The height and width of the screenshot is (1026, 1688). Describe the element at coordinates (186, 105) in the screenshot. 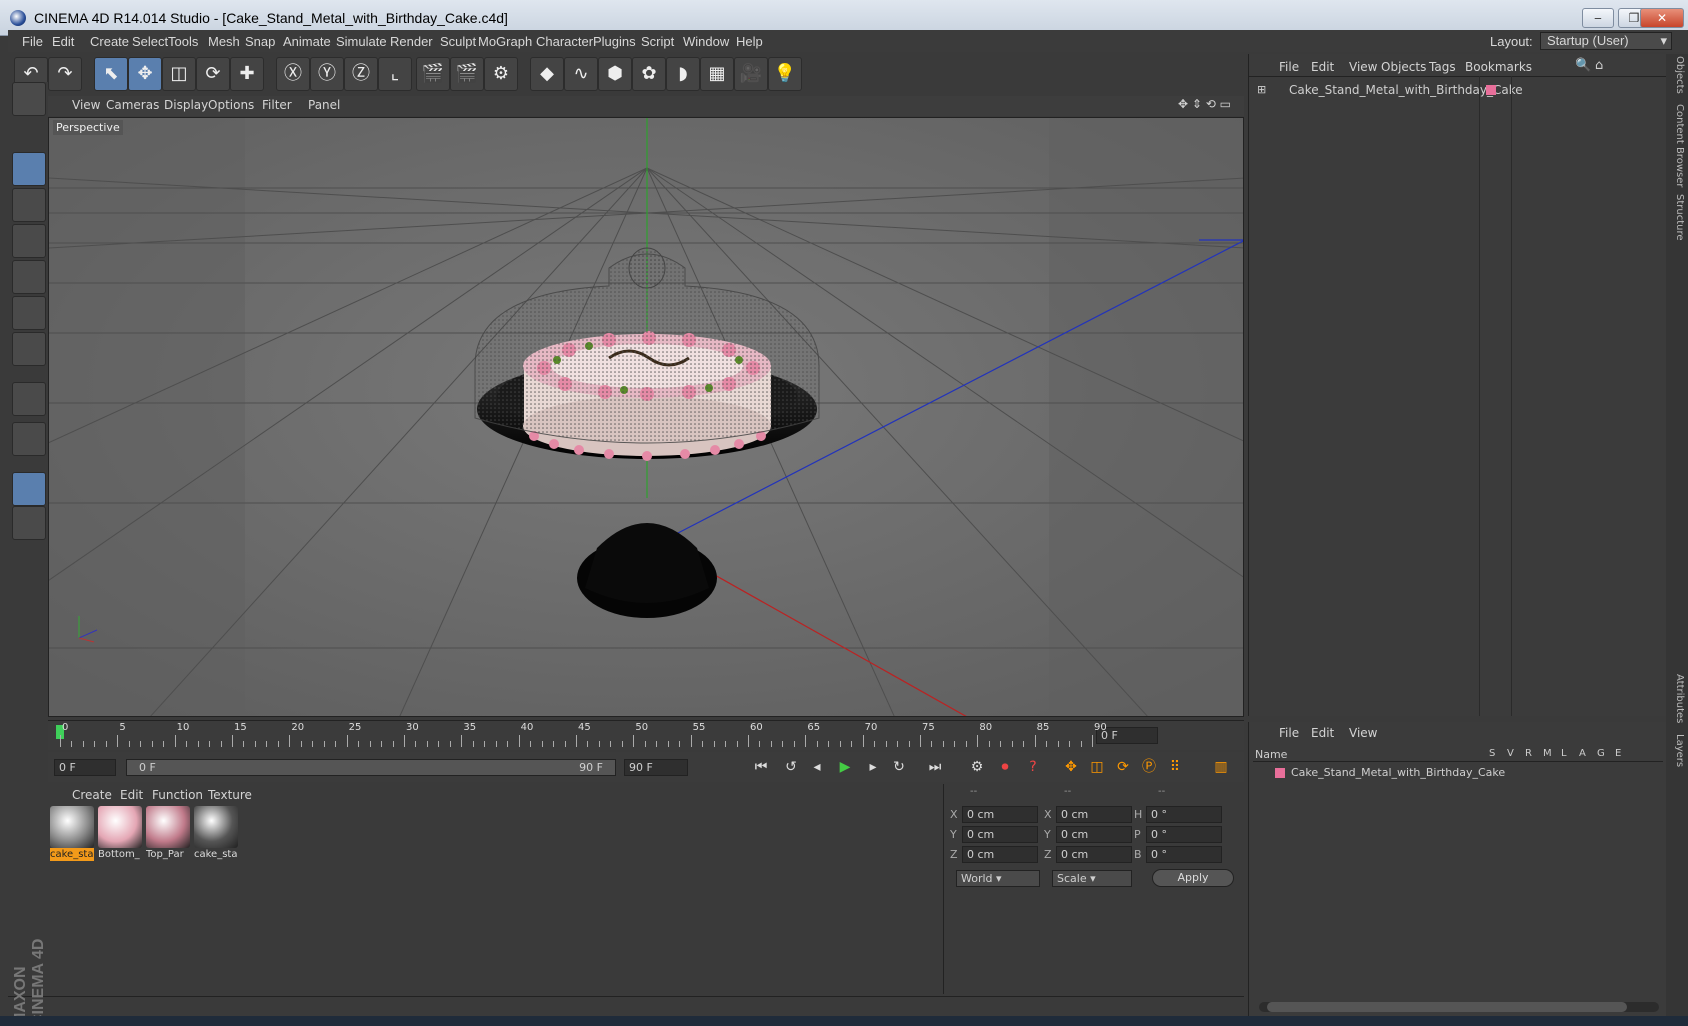

I see `viewport-menu-display: Display` at that location.